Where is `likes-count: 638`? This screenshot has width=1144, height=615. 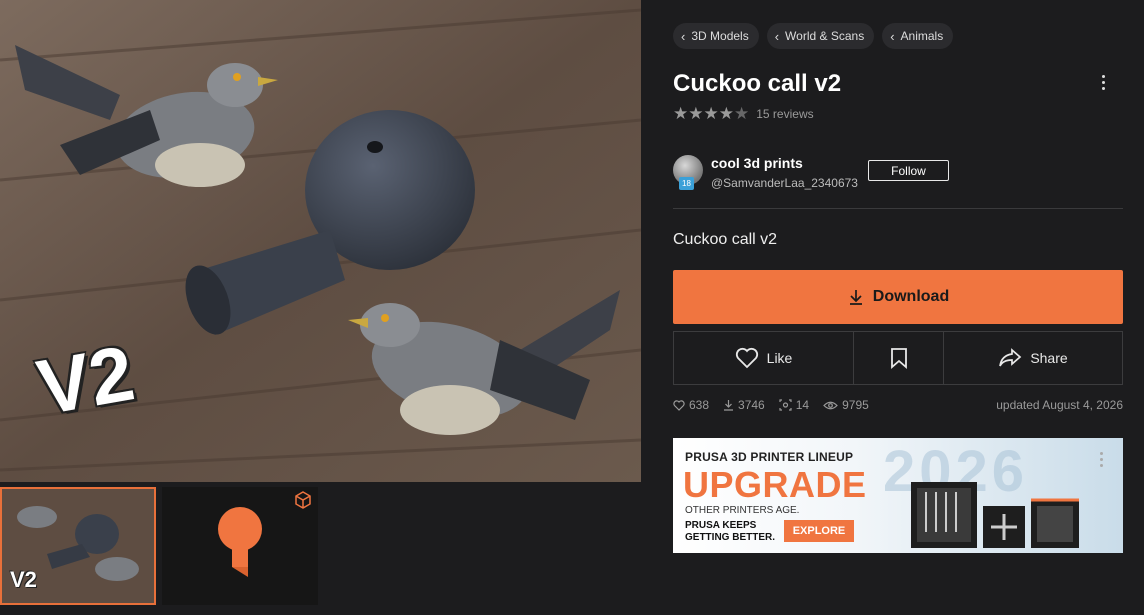 likes-count: 638 is located at coordinates (699, 405).